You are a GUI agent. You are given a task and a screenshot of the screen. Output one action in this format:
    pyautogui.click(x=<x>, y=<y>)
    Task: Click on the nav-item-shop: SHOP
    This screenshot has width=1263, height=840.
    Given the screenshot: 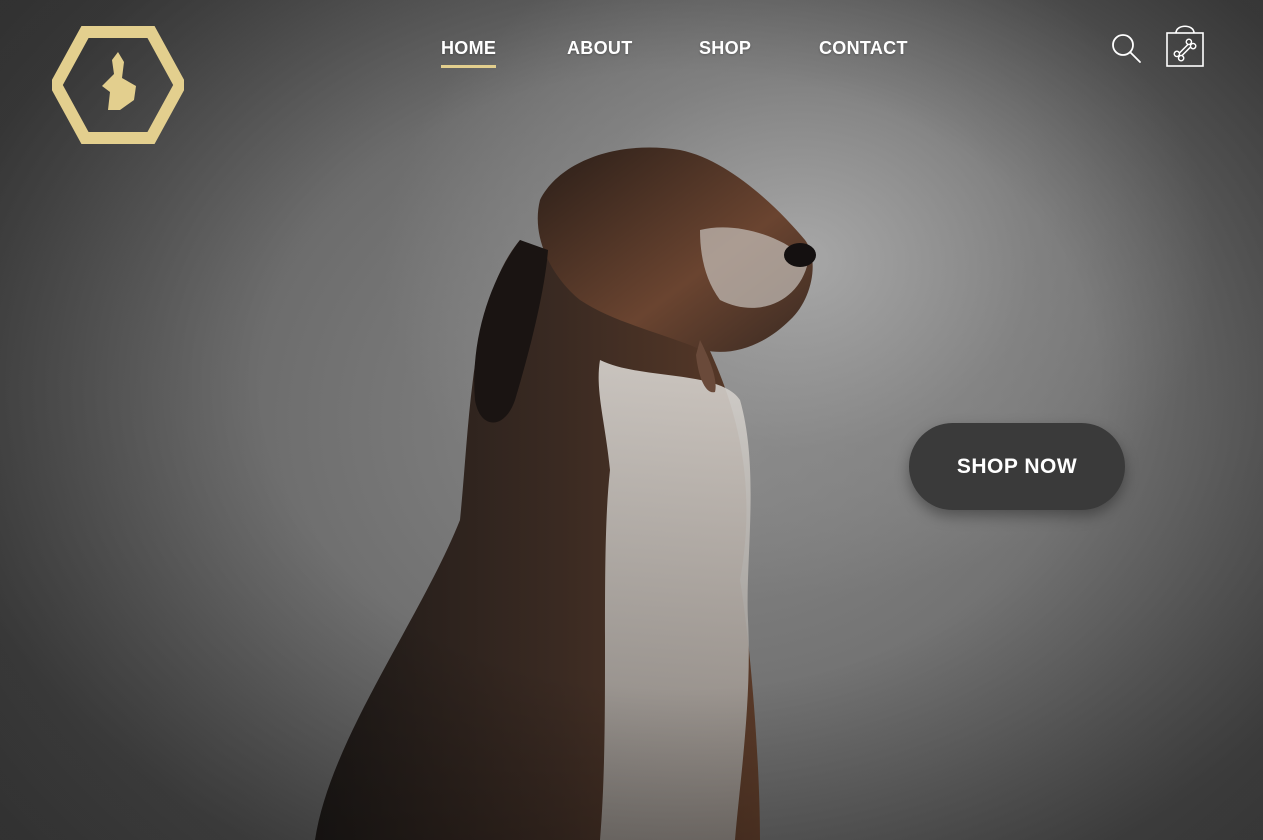 What is the action you would take?
    pyautogui.click(x=725, y=48)
    